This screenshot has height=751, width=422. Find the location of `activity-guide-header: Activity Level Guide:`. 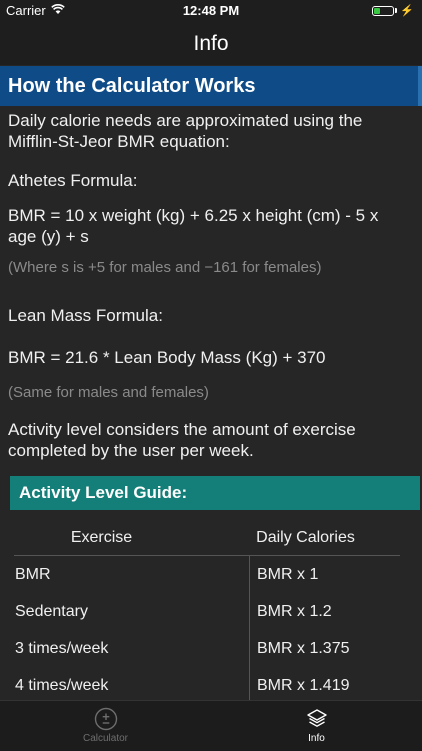

activity-guide-header: Activity Level Guide: is located at coordinates (215, 493).